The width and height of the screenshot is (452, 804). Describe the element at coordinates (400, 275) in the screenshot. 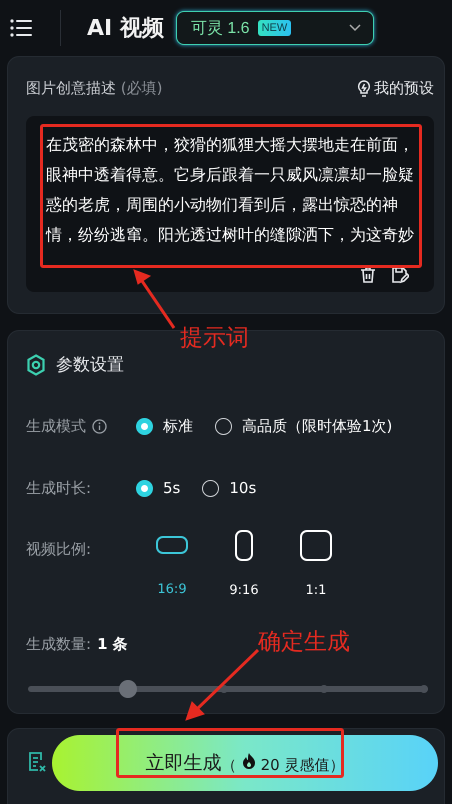

I see `save-icon` at that location.